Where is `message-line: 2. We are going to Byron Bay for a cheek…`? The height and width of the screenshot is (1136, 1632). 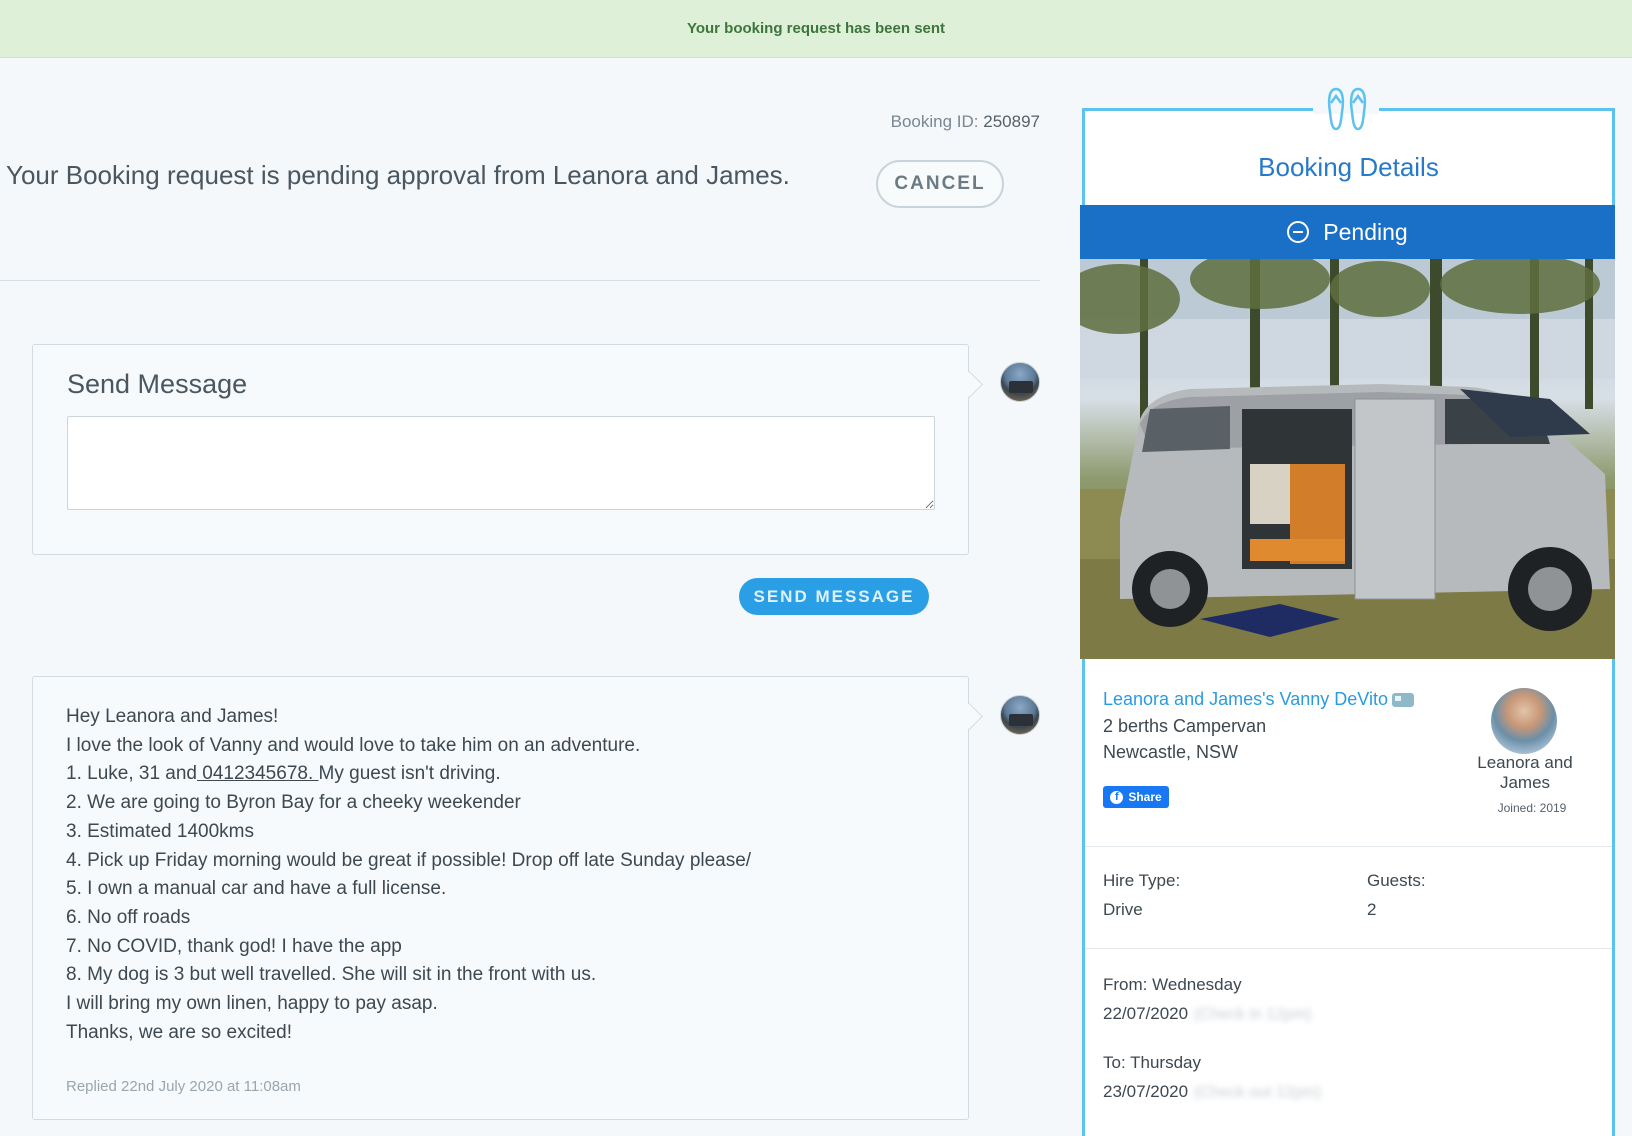 message-line: 2. We are going to Byron Bay for a cheek… is located at coordinates (293, 803).